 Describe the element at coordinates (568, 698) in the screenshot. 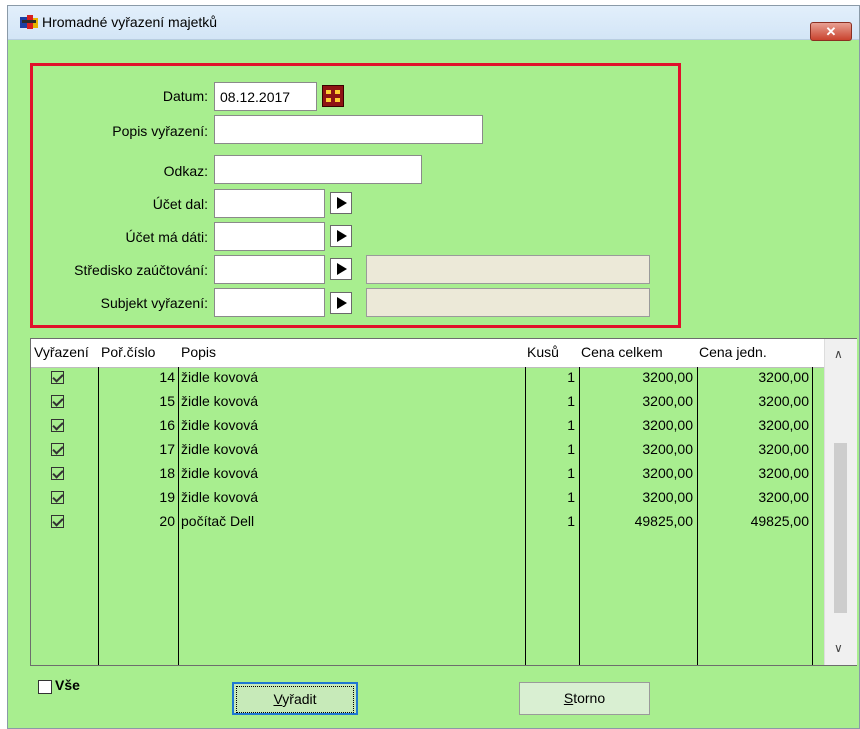

I see `storno-mnemonic: S` at that location.